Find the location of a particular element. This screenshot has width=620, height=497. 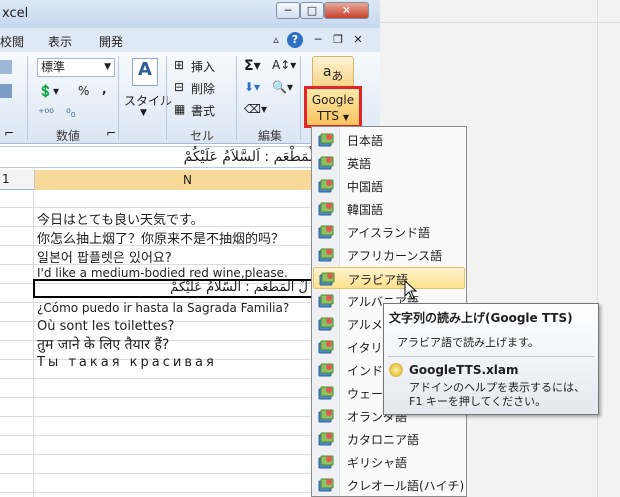

tab-developer: 開発 is located at coordinates (111, 41).